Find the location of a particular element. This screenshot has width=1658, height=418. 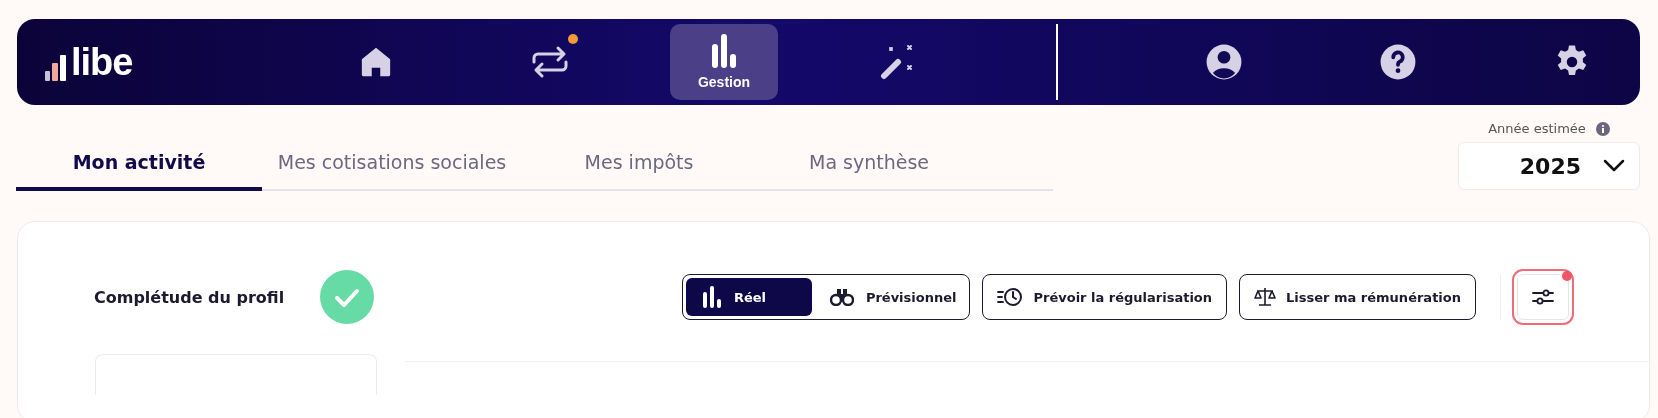

nav-tab: Gestion is located at coordinates (724, 62).